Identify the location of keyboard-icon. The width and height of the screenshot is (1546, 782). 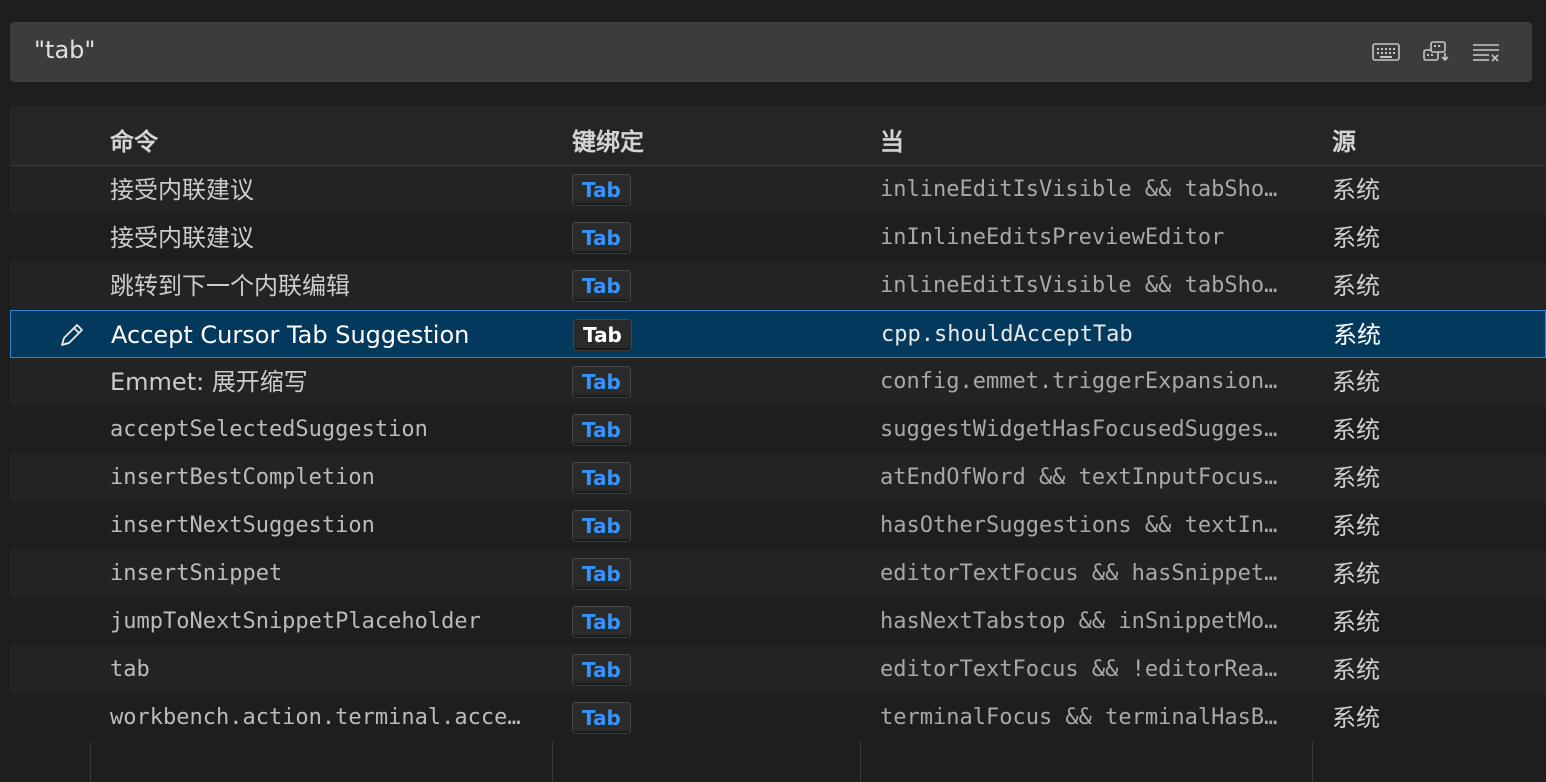
(1386, 52).